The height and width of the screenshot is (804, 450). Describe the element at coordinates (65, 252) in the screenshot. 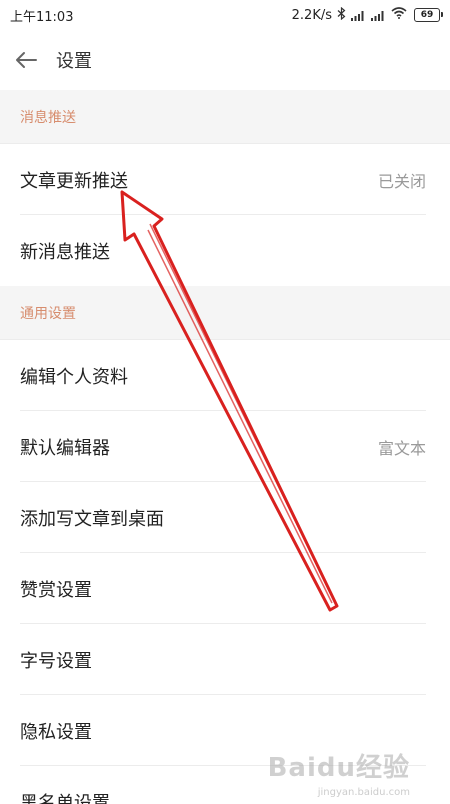

I see `setting-label: 新消息推送` at that location.